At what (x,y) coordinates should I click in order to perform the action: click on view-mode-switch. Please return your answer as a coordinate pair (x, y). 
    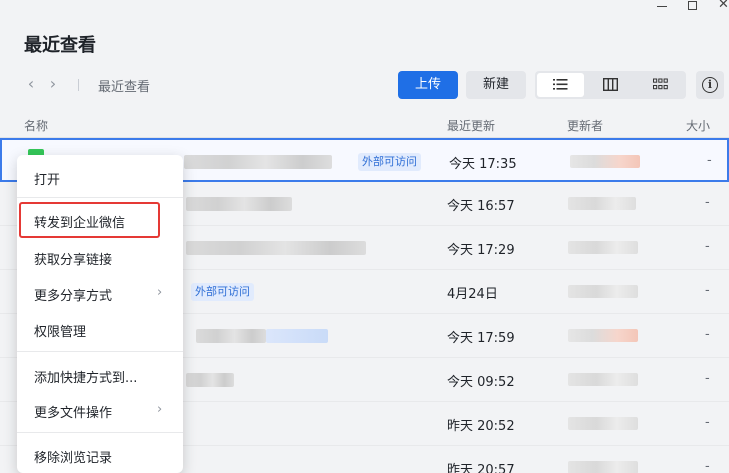
    Looking at the image, I should click on (610, 85).